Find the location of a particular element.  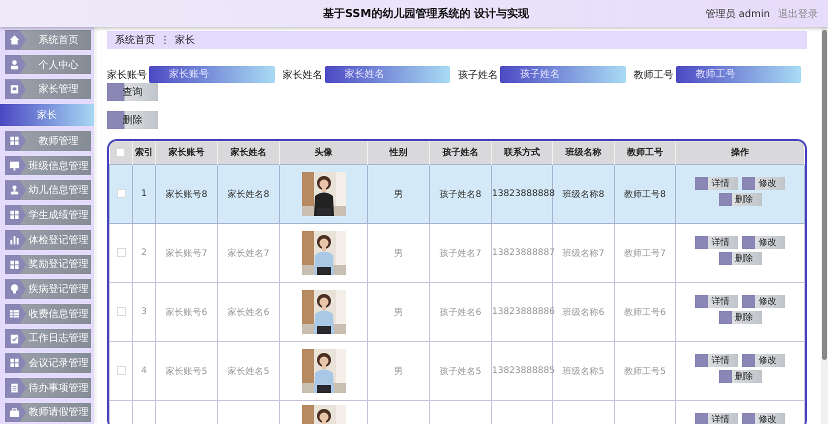

column-header: 操作 is located at coordinates (740, 152).